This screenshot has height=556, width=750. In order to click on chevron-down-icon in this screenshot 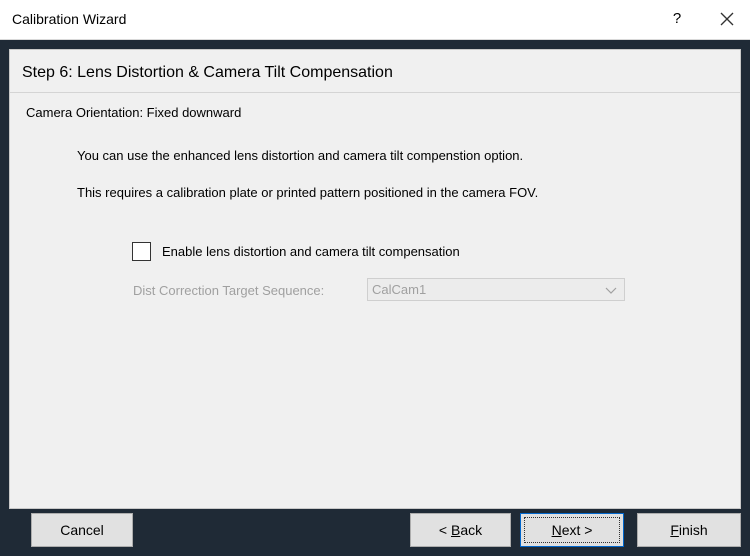, I will do `click(611, 290)`.